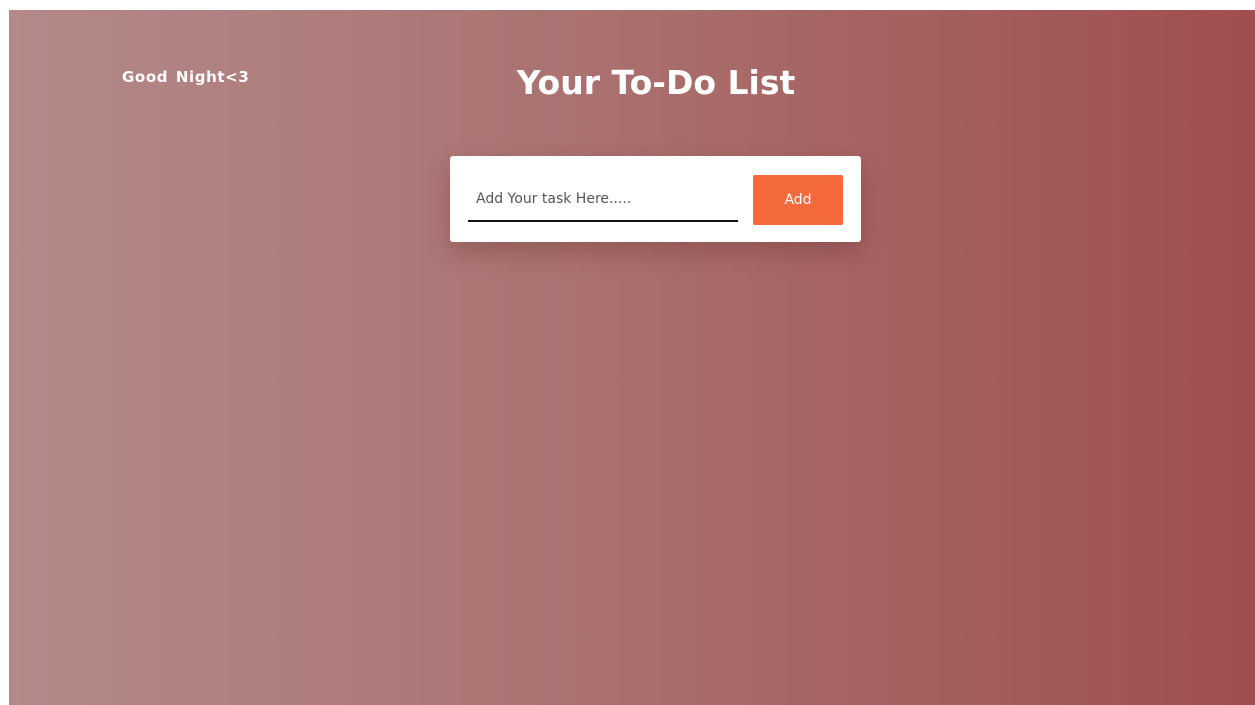 The image size is (1255, 705). What do you see at coordinates (603, 200) in the screenshot?
I see `task-input` at bounding box center [603, 200].